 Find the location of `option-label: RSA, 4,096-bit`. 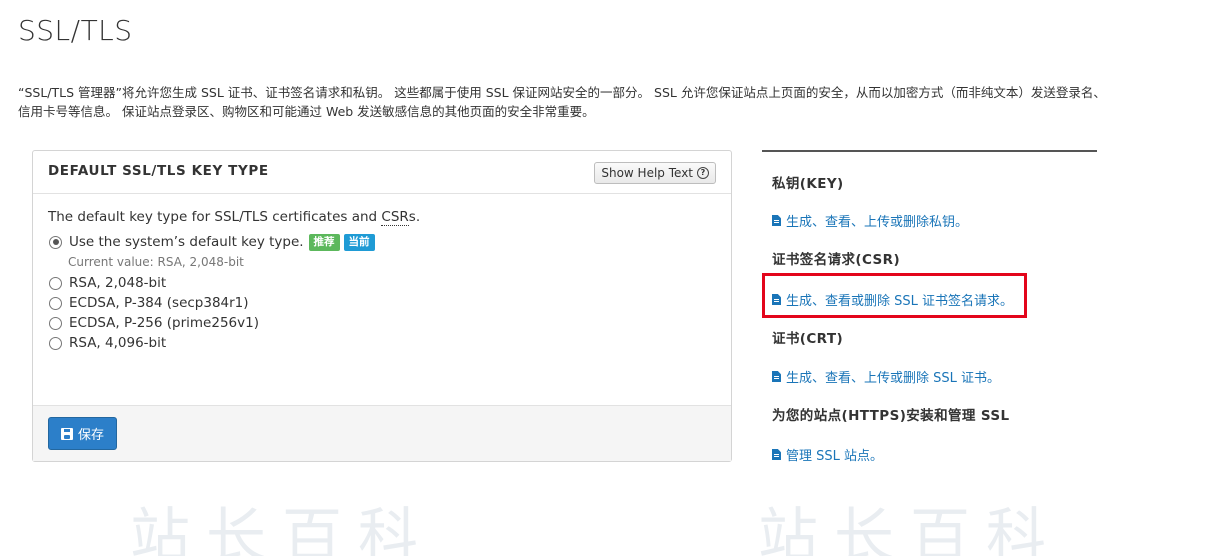

option-label: RSA, 4,096-bit is located at coordinates (118, 343).